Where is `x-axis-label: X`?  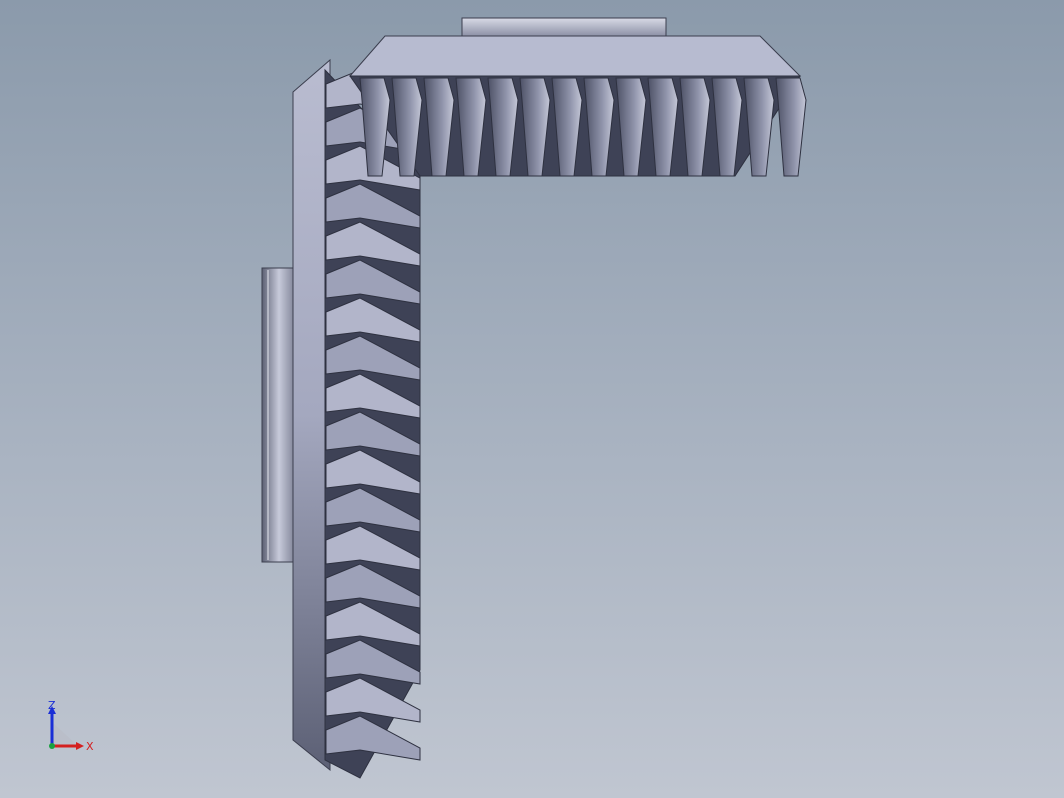
x-axis-label: X is located at coordinates (90, 746).